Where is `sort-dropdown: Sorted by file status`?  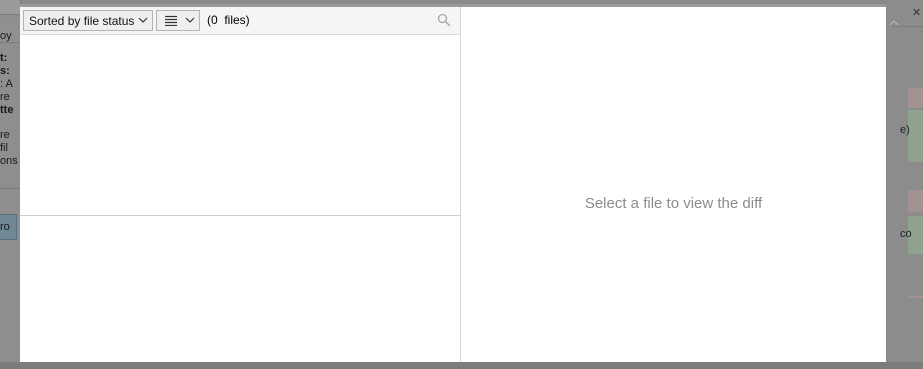
sort-dropdown: Sorted by file status is located at coordinates (88, 20).